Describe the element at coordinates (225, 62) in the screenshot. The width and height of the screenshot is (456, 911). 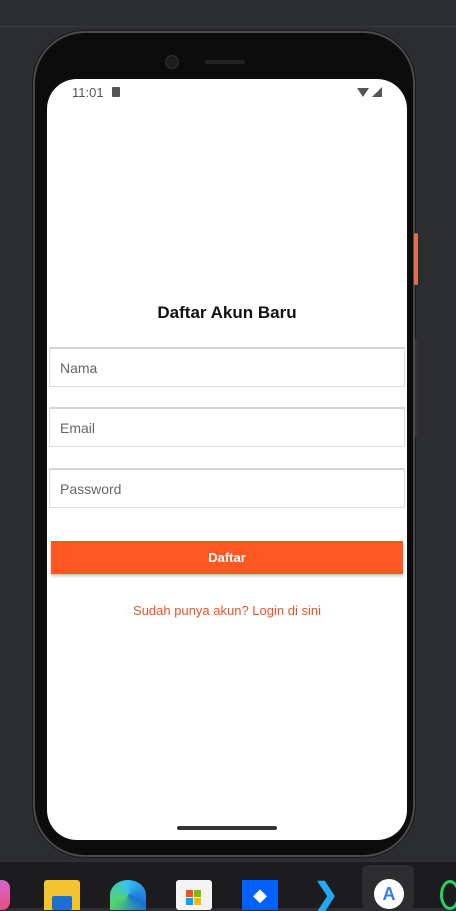
I see `speaker-grille` at that location.